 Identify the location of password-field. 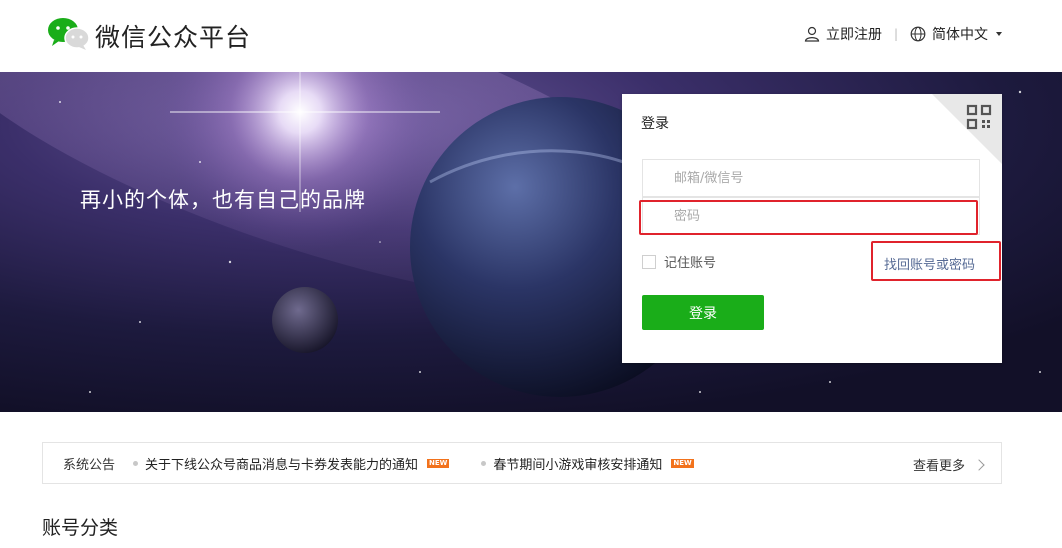
(811, 216).